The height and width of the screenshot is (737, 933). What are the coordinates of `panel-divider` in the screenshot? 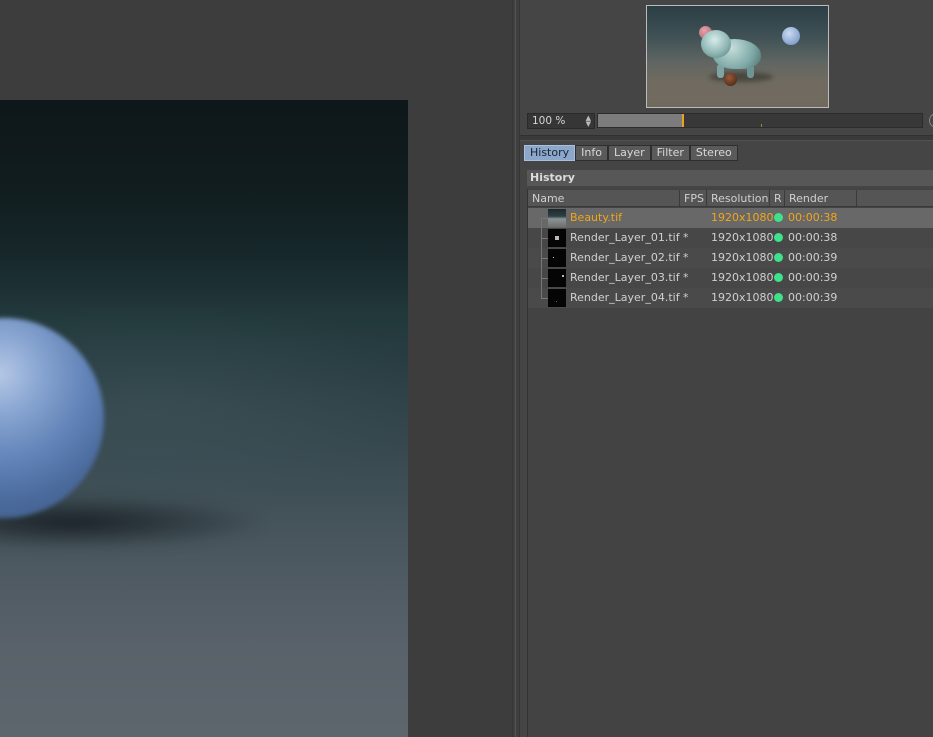 It's located at (726, 138).